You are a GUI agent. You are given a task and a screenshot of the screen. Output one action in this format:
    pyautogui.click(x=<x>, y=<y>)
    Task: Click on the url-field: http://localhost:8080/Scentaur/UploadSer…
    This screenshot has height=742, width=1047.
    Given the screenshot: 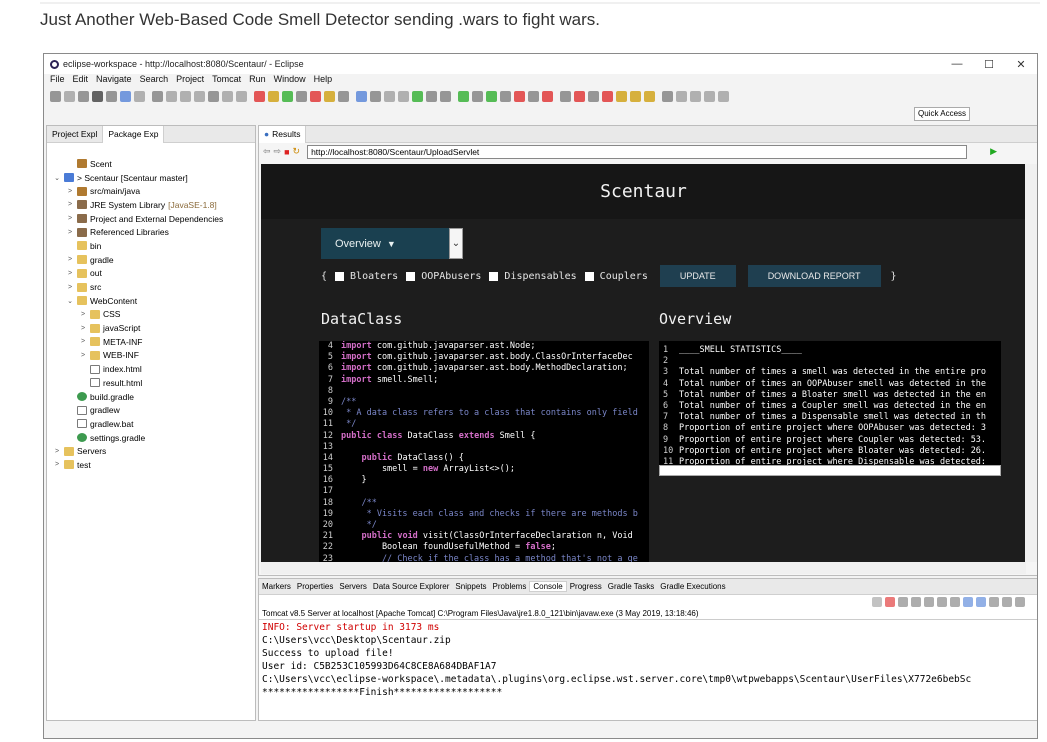 What is the action you would take?
    pyautogui.click(x=637, y=151)
    